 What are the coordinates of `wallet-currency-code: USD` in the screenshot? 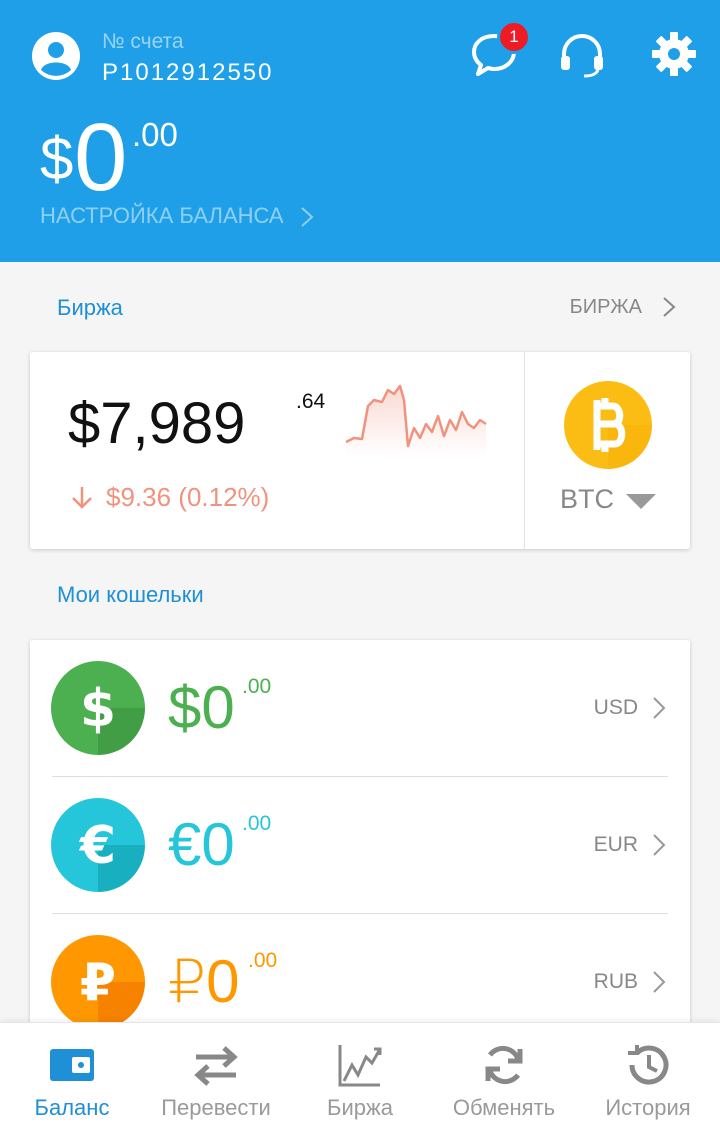 It's located at (615, 707).